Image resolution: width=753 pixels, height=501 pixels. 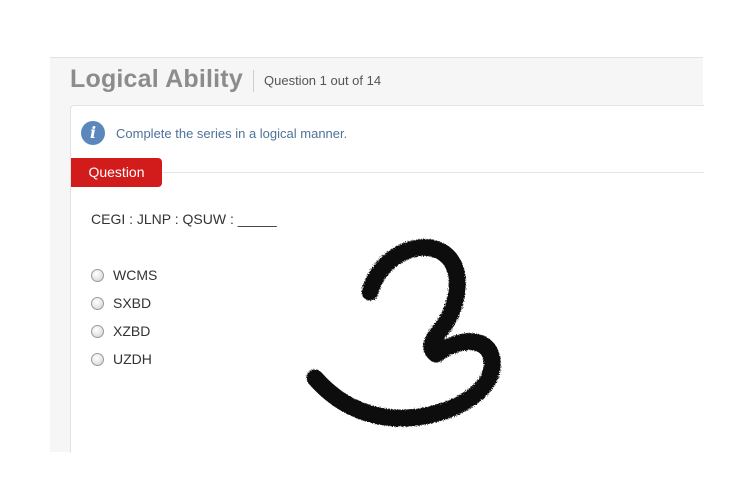 I want to click on header-divider, so click(x=253, y=81).